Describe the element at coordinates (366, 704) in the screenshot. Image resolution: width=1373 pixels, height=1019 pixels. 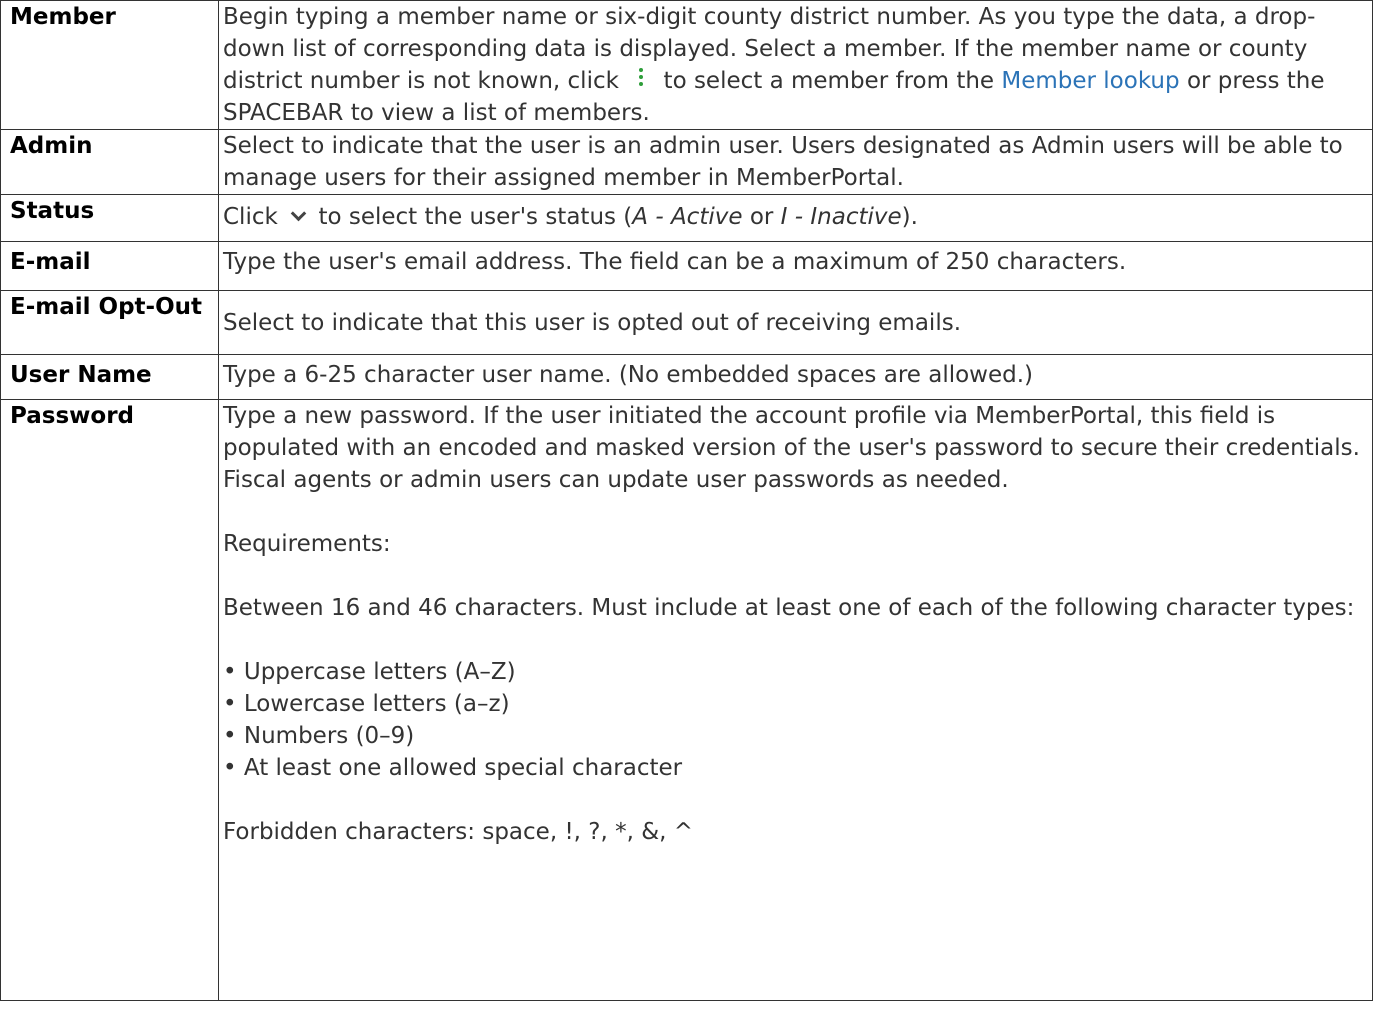
I see `password-rule-item: • Lowercase letters (a–z)` at that location.